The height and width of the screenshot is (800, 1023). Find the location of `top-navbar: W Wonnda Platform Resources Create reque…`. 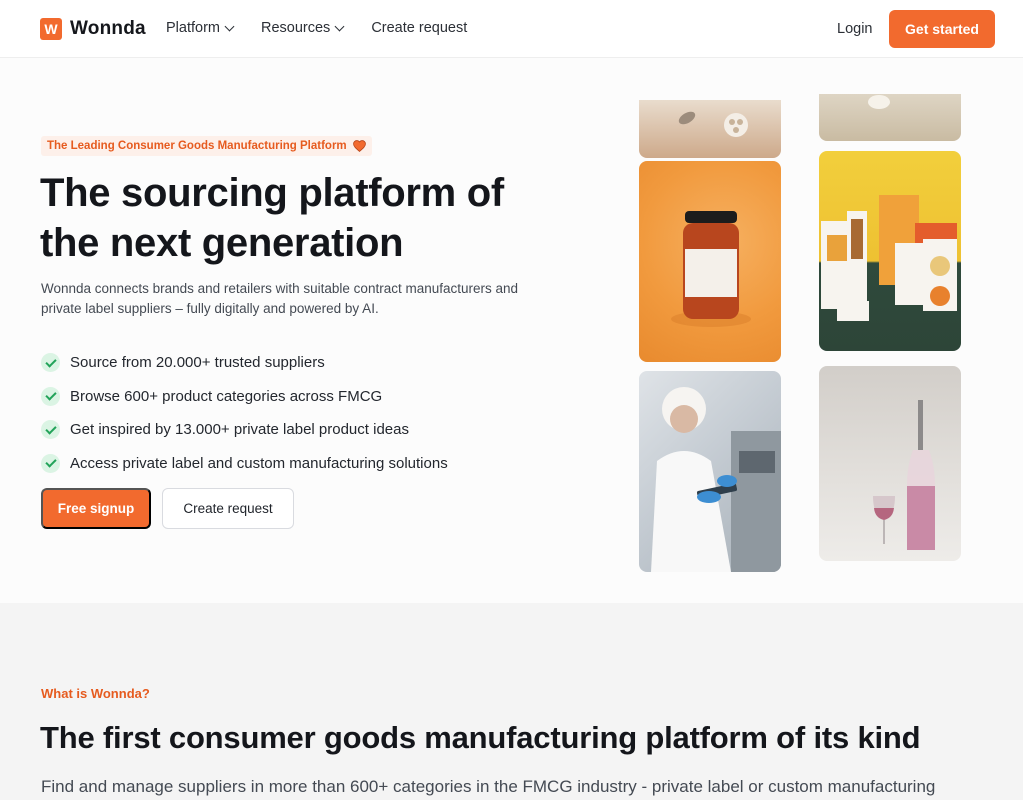

top-navbar: W Wonnda Platform Resources Create reque… is located at coordinates (511, 29).